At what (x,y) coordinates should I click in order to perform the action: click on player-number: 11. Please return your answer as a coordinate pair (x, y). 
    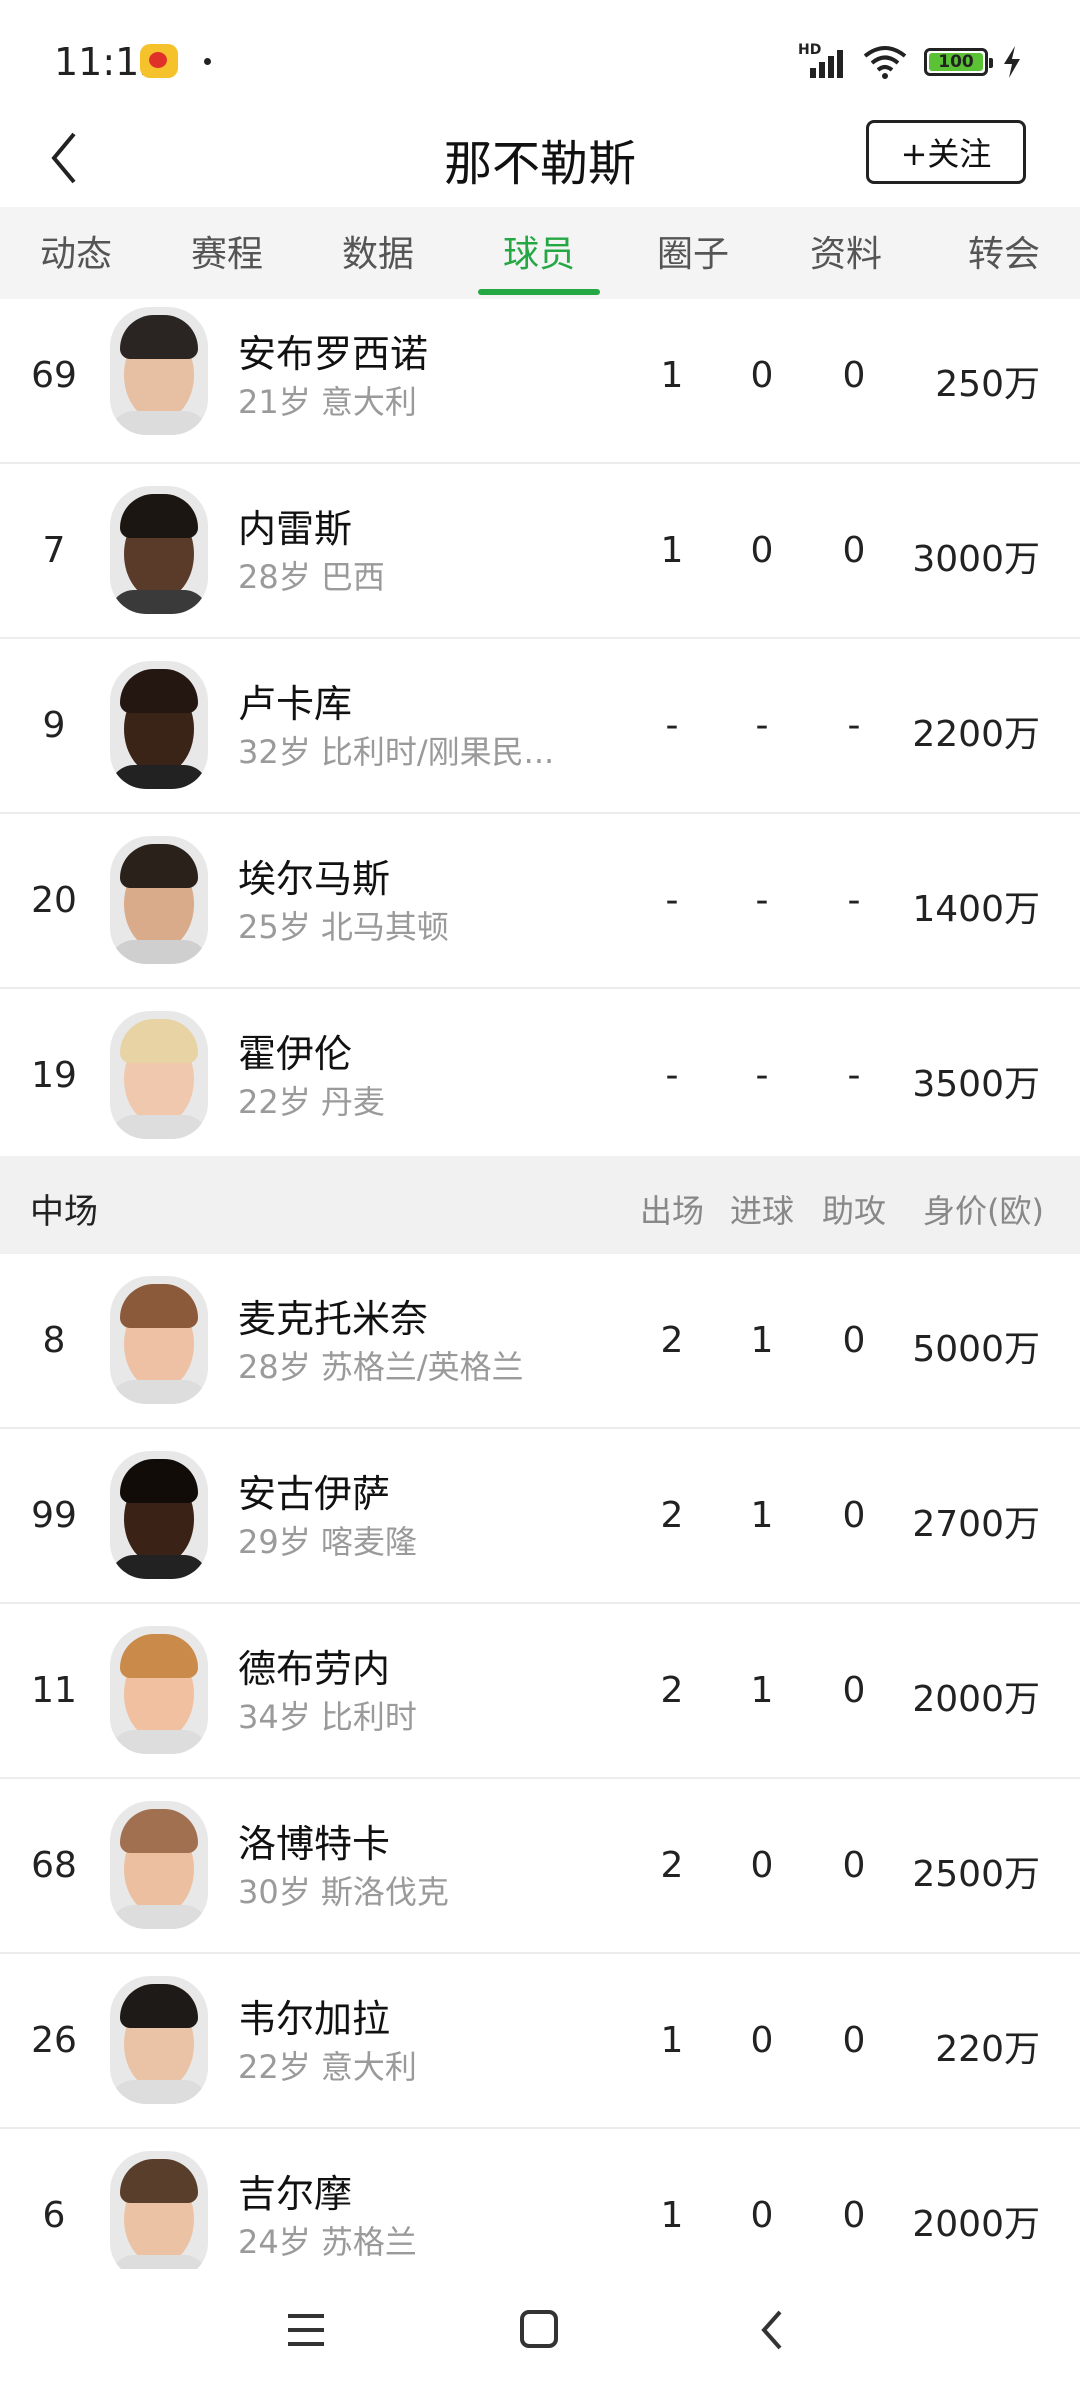
    Looking at the image, I should click on (54, 1690).